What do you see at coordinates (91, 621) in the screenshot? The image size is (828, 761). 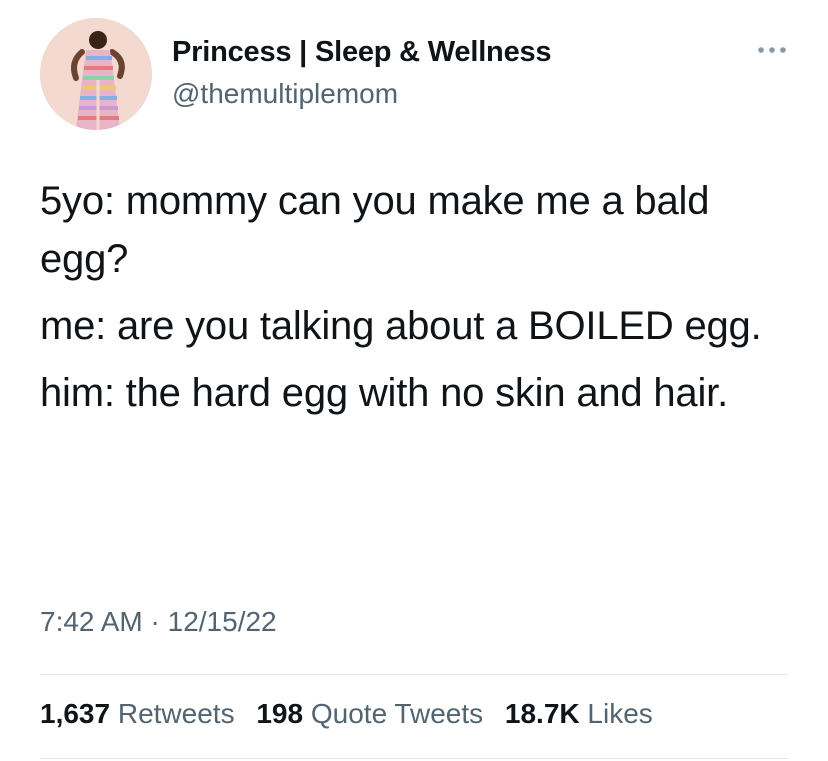 I see `tweet-time: 7:42 AM` at bounding box center [91, 621].